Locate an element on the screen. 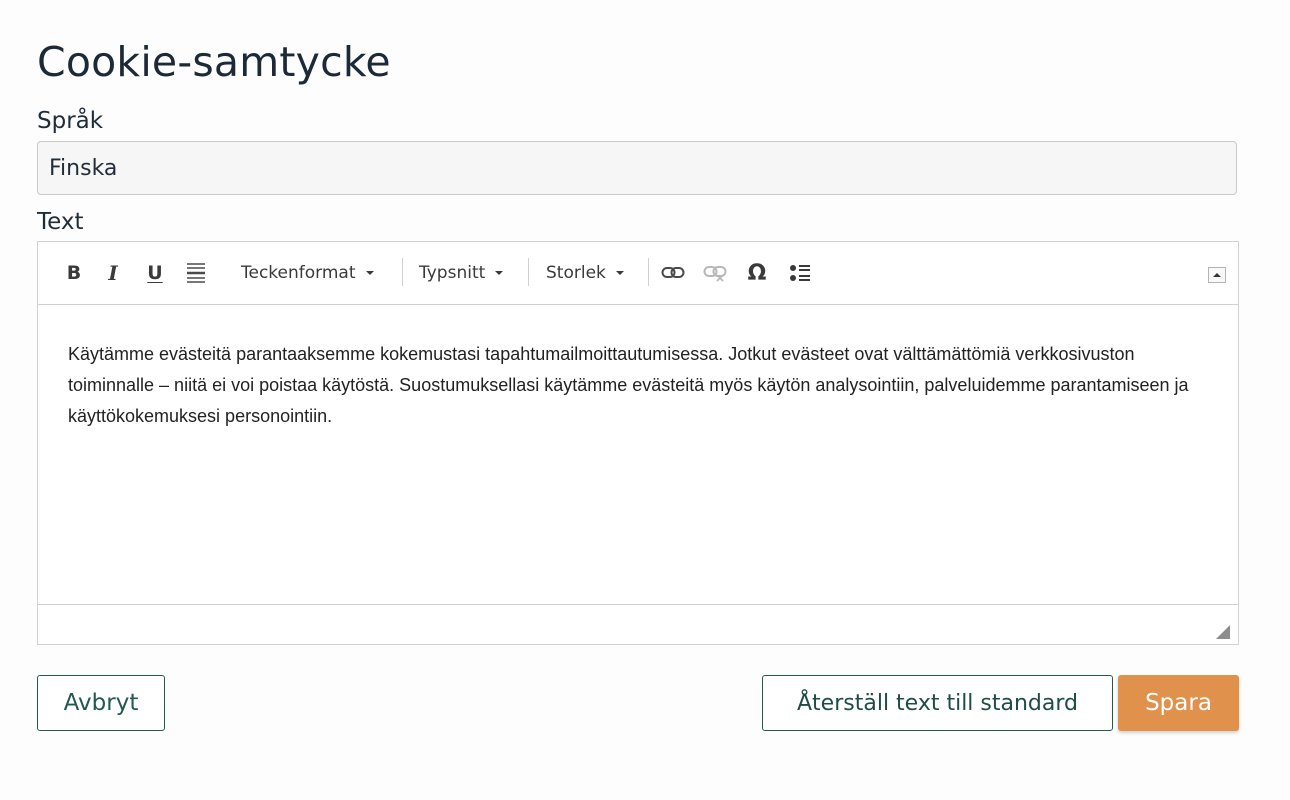 The image size is (1290, 800). cancel-button: Avbryt is located at coordinates (101, 703).